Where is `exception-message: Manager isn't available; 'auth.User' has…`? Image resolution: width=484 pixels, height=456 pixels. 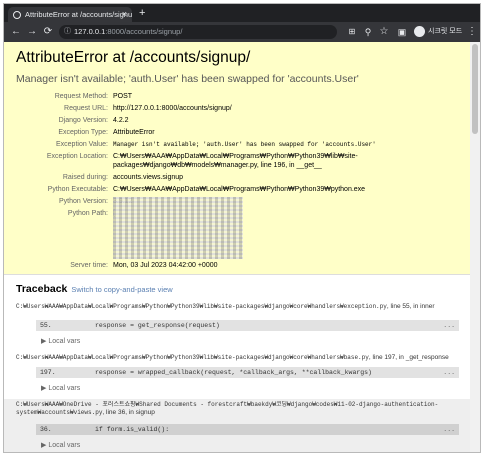 exception-message: Manager isn't available; 'auth.User' has… is located at coordinates (187, 79).